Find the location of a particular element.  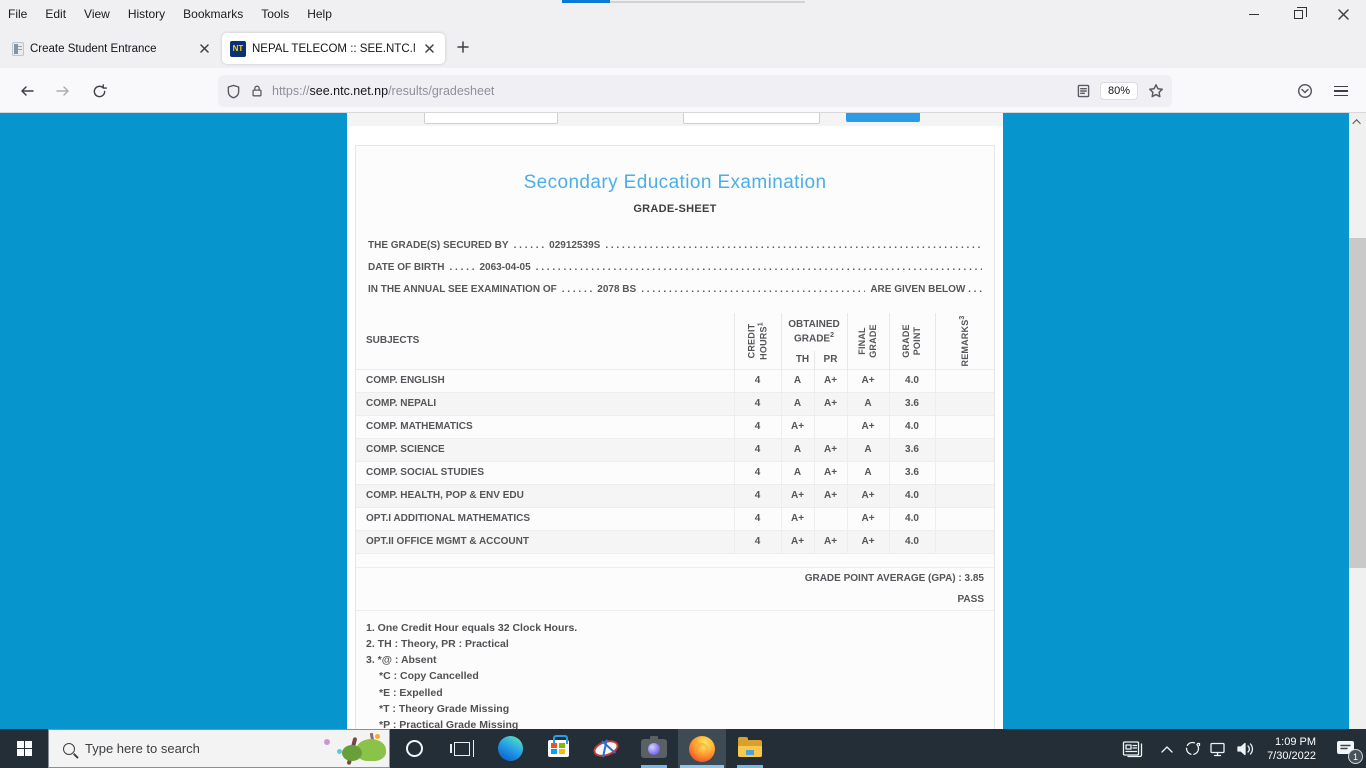

menu-help: Help is located at coordinates (319, 14).